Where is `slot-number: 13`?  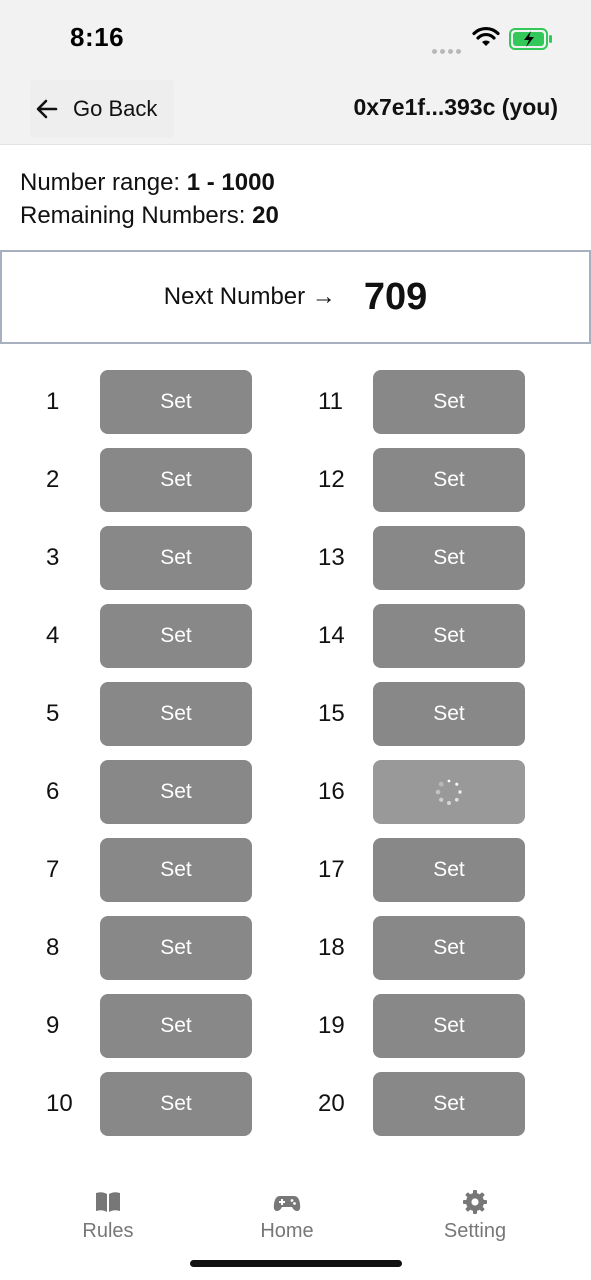
slot-number: 13 is located at coordinates (331, 557).